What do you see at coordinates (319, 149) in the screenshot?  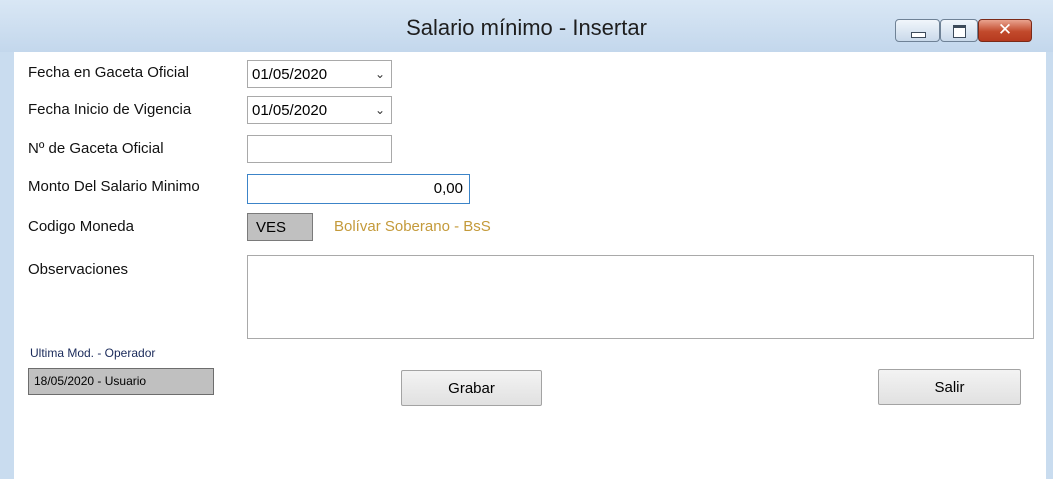 I see `num-gaceta-input` at bounding box center [319, 149].